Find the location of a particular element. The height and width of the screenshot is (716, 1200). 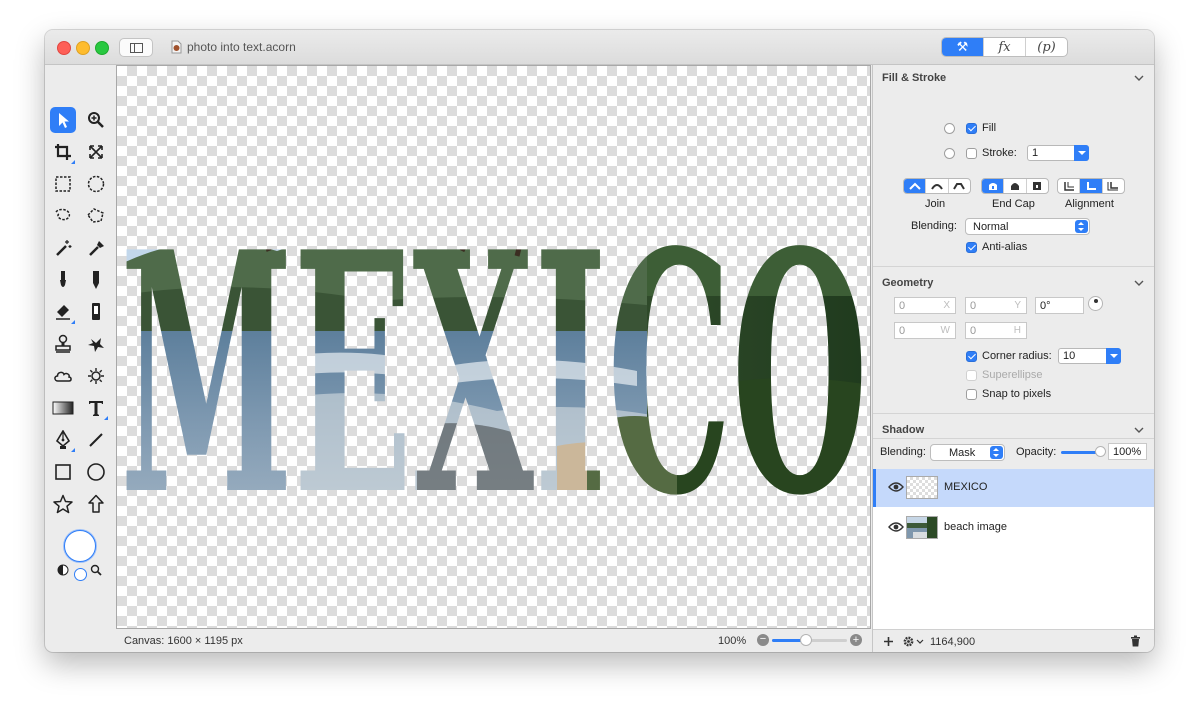

tool-circle is located at coordinates (96, 472).